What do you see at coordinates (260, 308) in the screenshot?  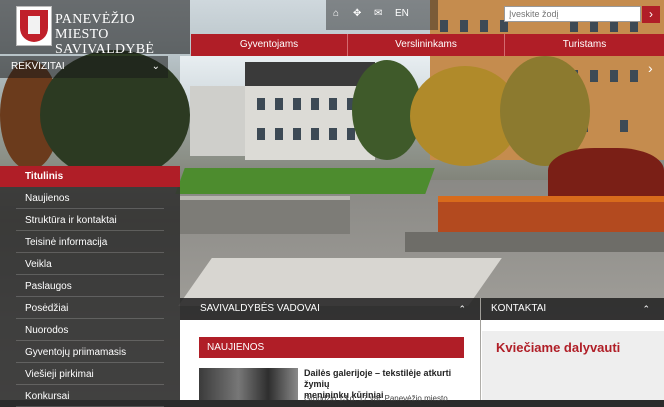 I see `section-vadovai-label: SAVIVALDYBĖS VADOVAI` at bounding box center [260, 308].